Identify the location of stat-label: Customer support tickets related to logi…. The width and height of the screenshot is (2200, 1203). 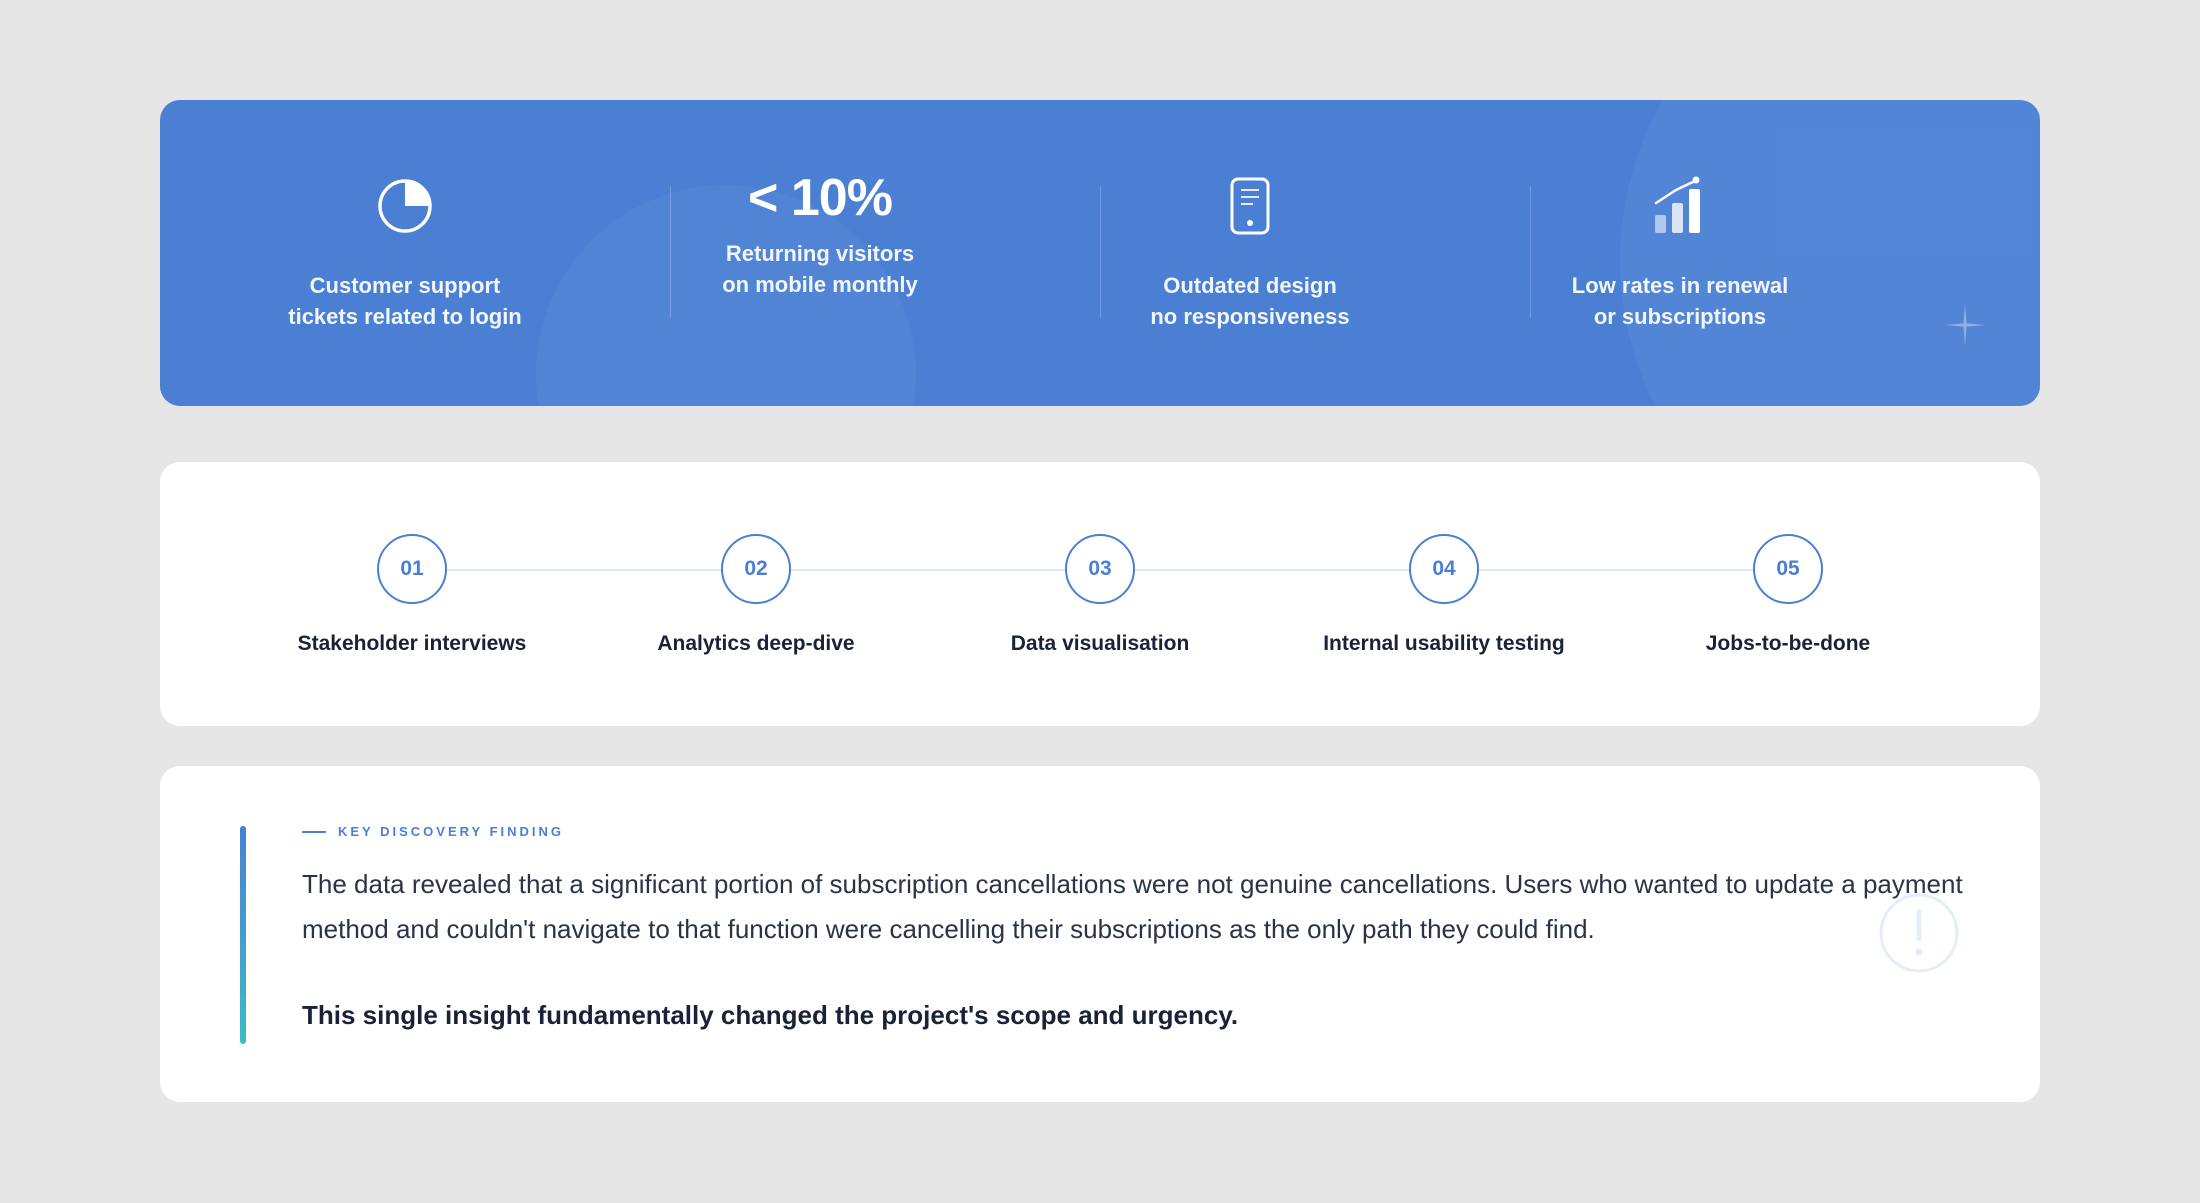
(405, 301).